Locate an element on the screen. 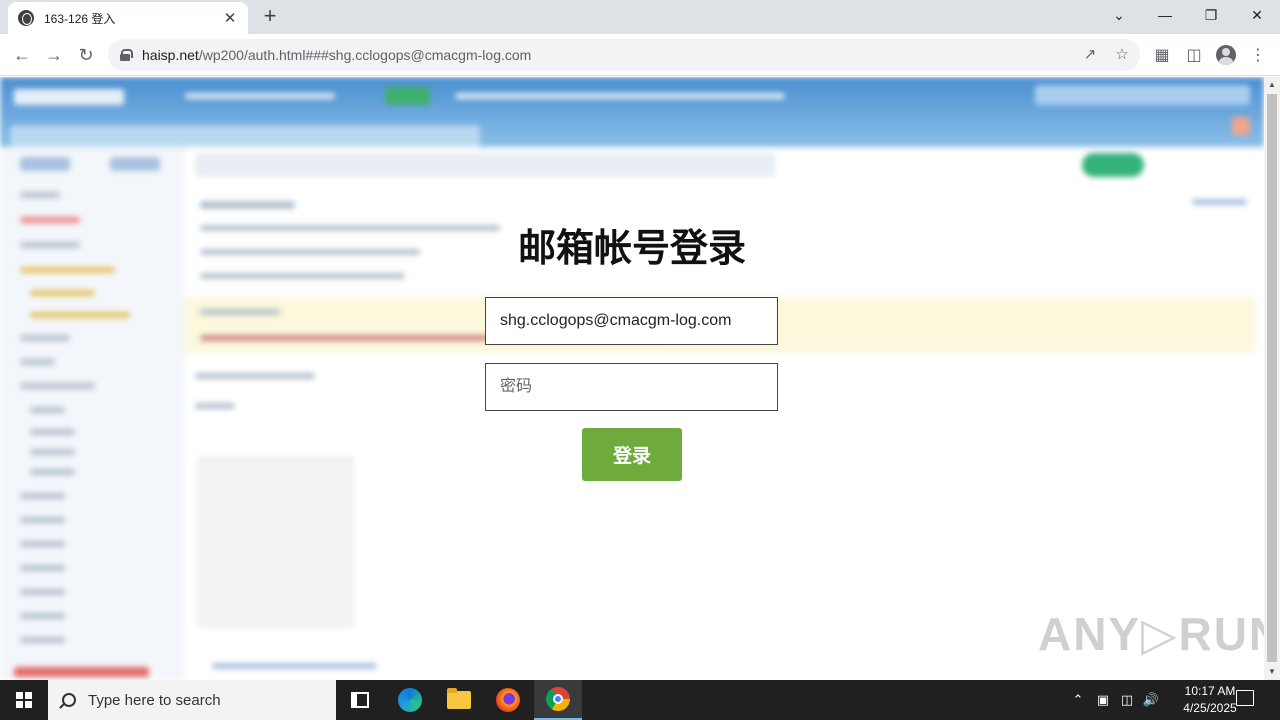 Image resolution: width=1280 pixels, height=720 pixels. bg-logo is located at coordinates (69, 97).